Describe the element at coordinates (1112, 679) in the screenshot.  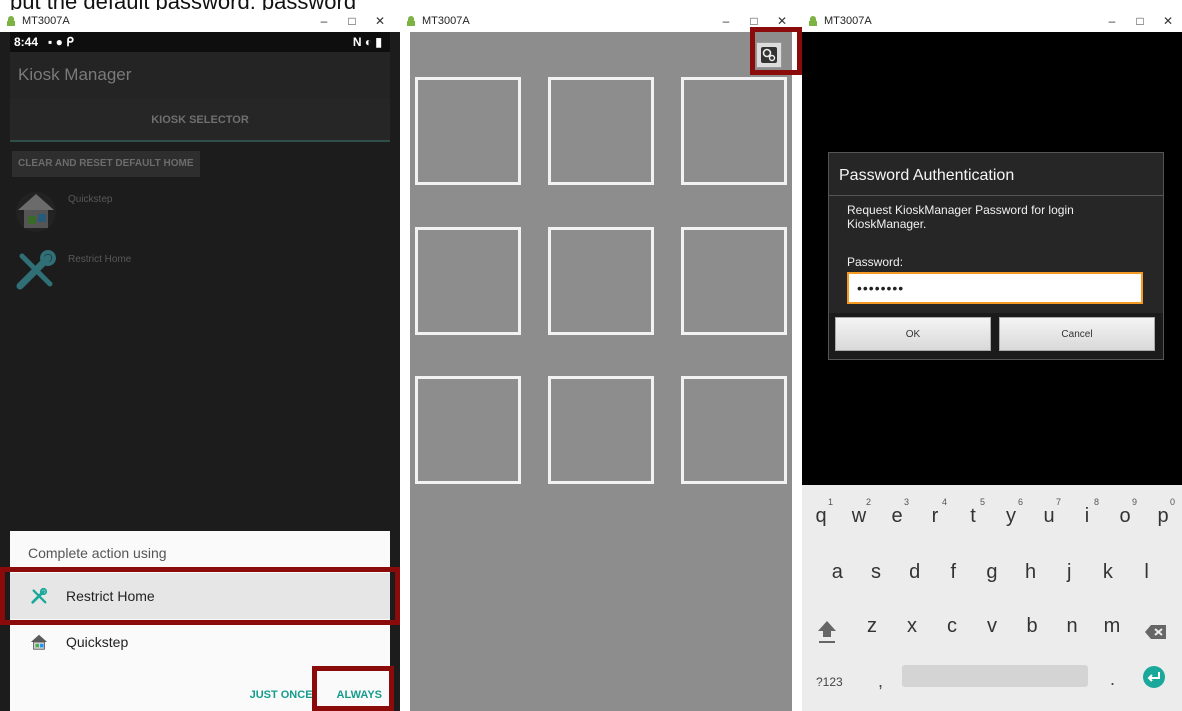
I see `period-key: .` at that location.